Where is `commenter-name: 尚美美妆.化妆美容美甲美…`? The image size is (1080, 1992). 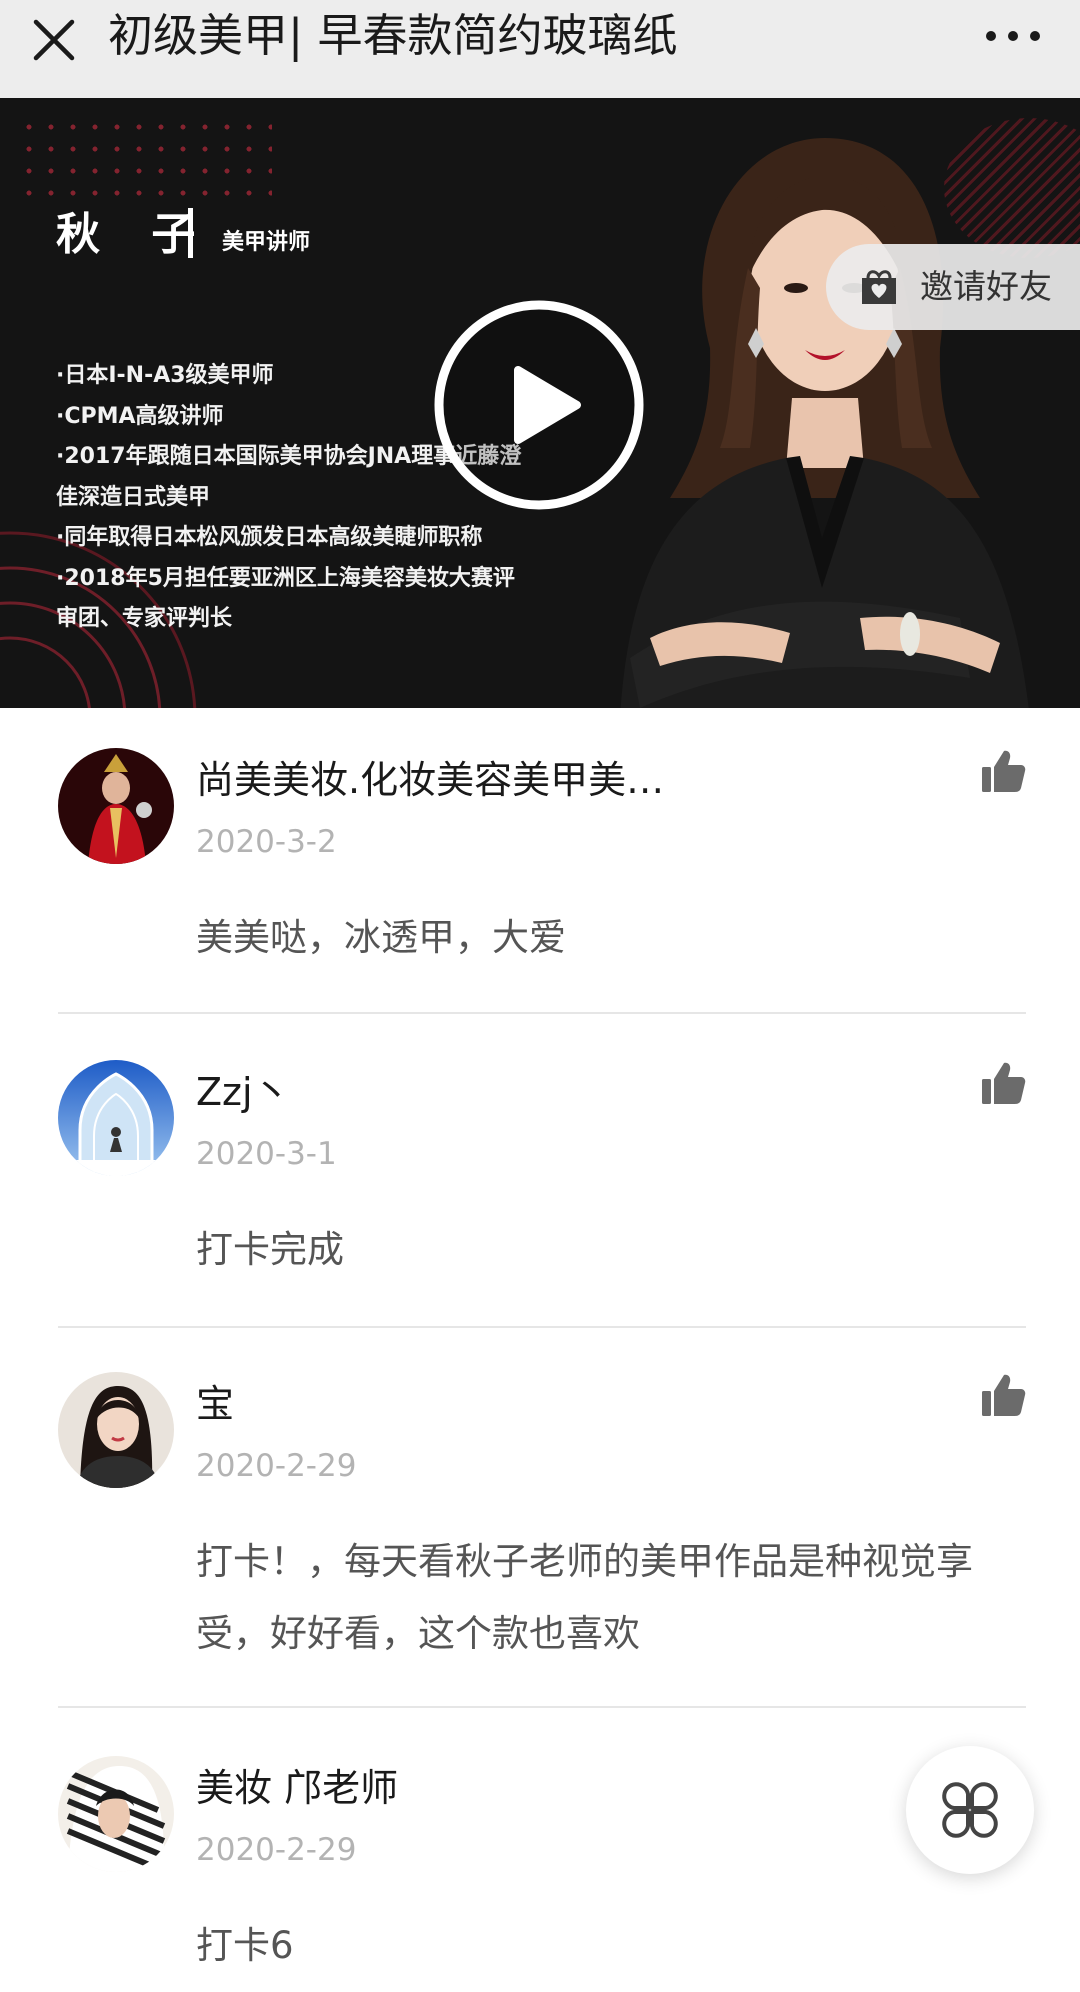 commenter-name: 尚美美妆.化妆美容美甲美… is located at coordinates (430, 780).